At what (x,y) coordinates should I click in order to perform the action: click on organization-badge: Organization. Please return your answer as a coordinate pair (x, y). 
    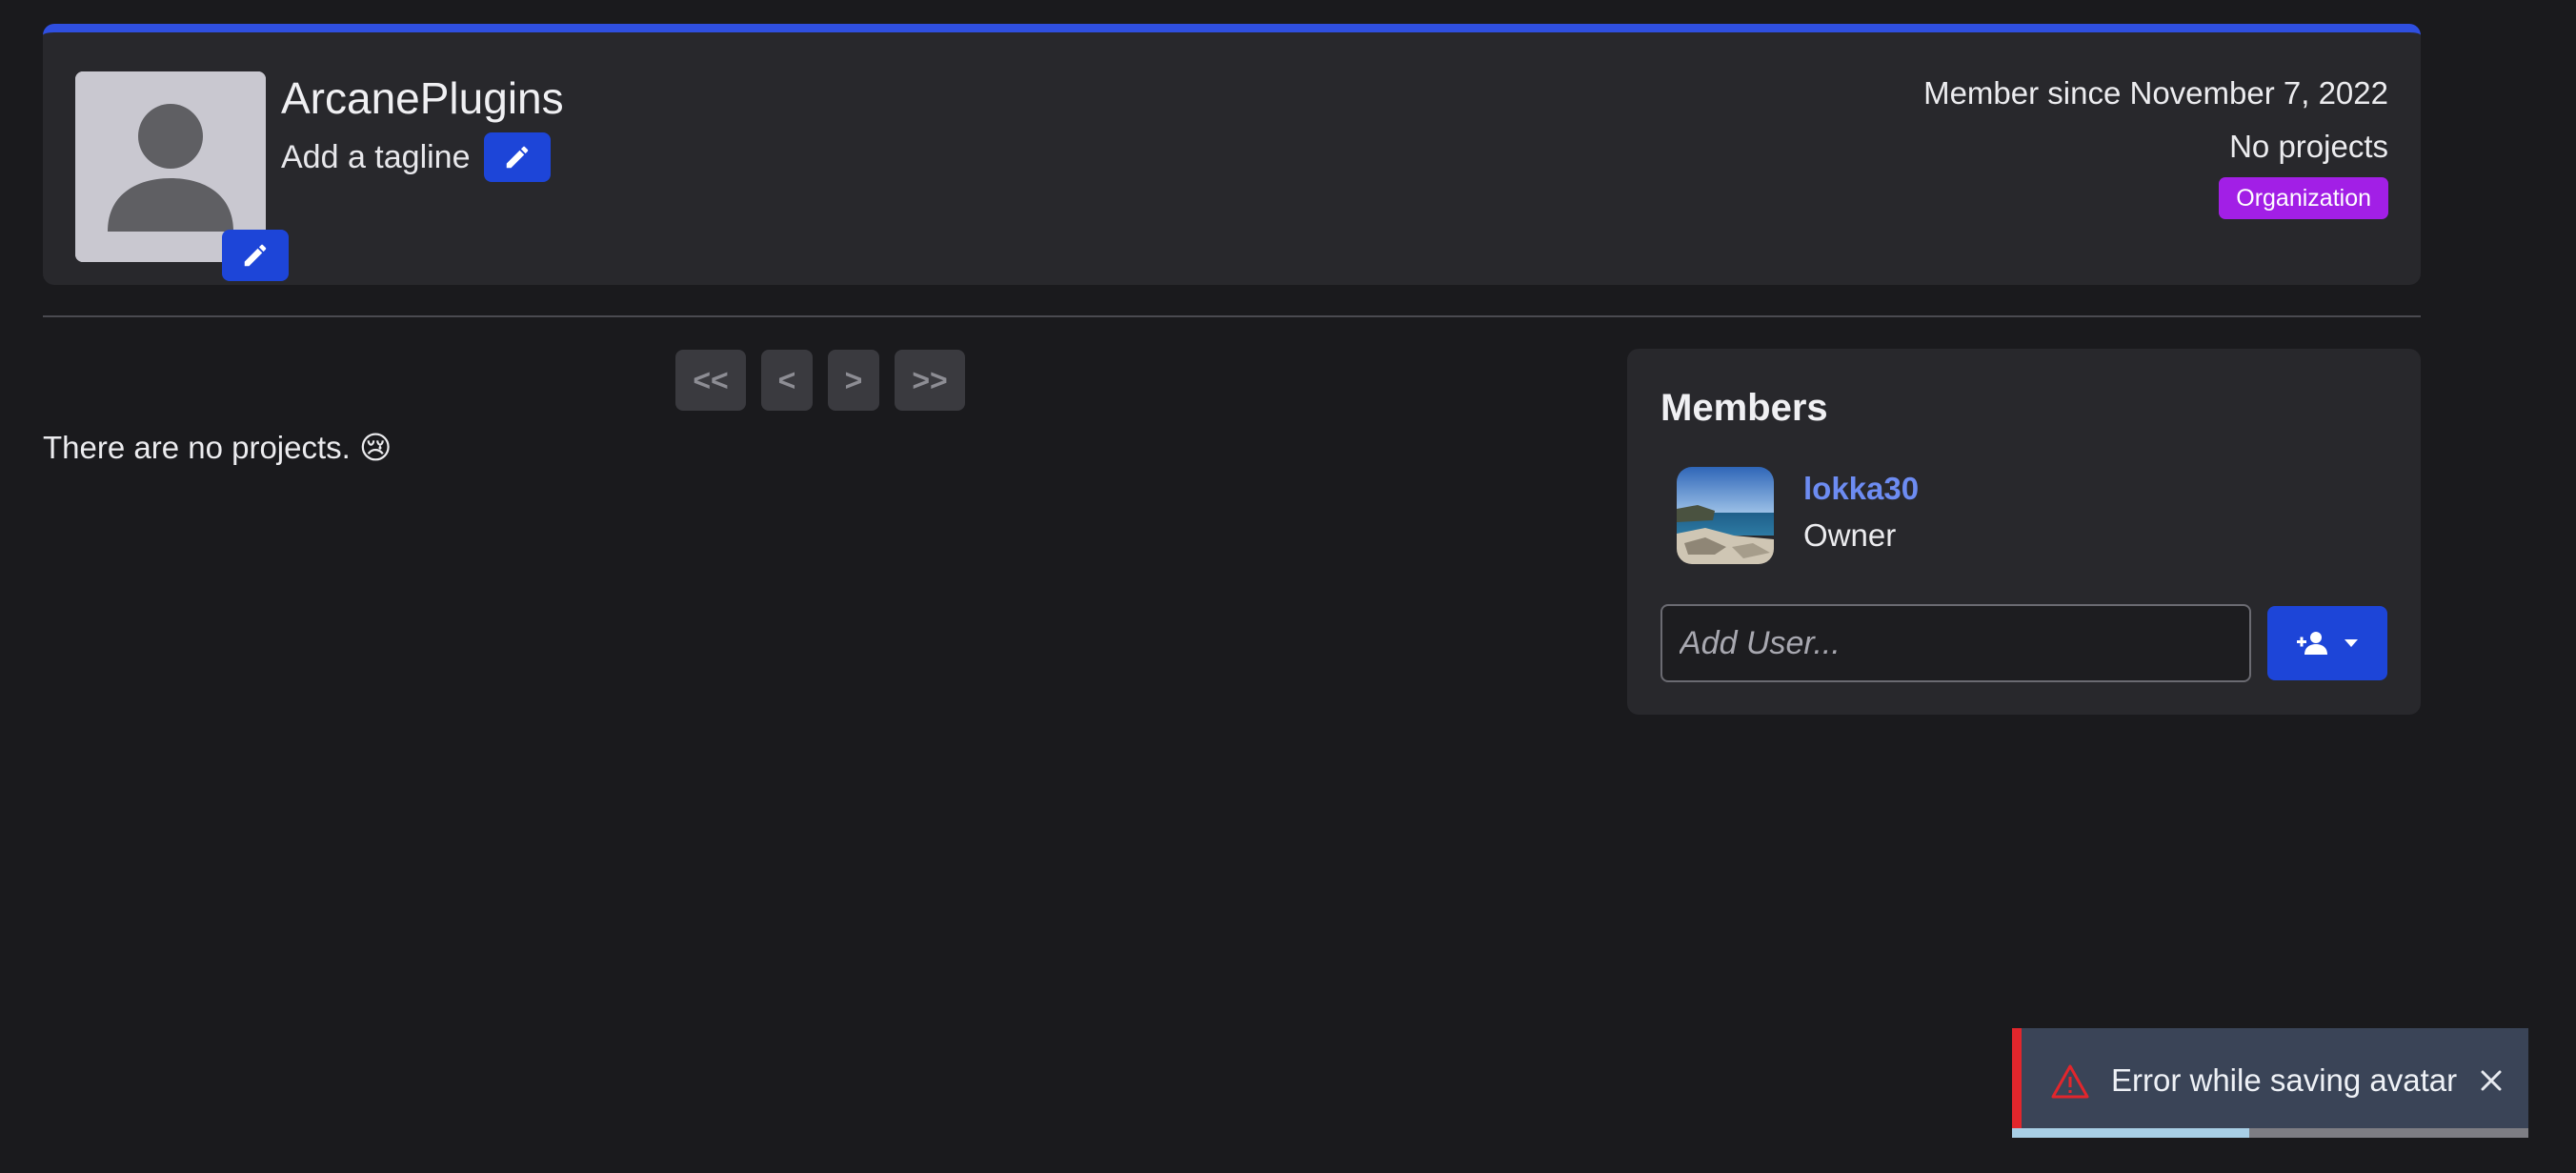
    Looking at the image, I should click on (2303, 198).